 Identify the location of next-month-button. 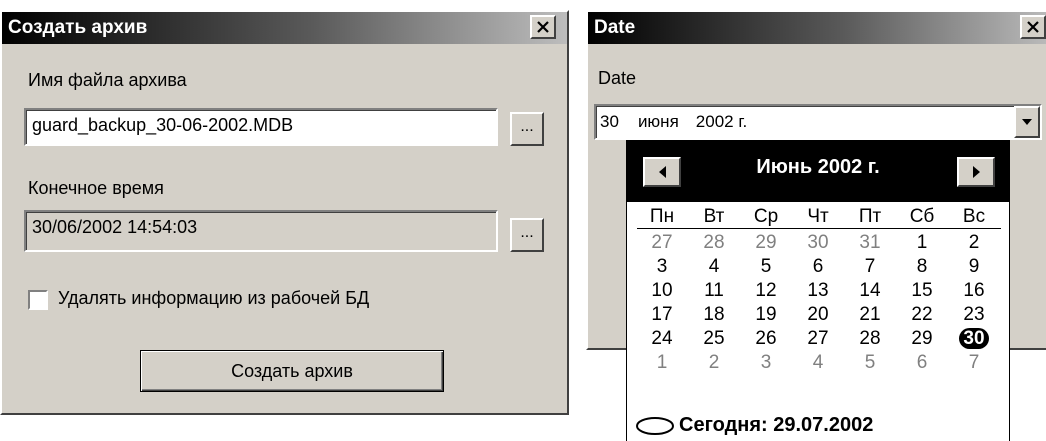
(976, 172).